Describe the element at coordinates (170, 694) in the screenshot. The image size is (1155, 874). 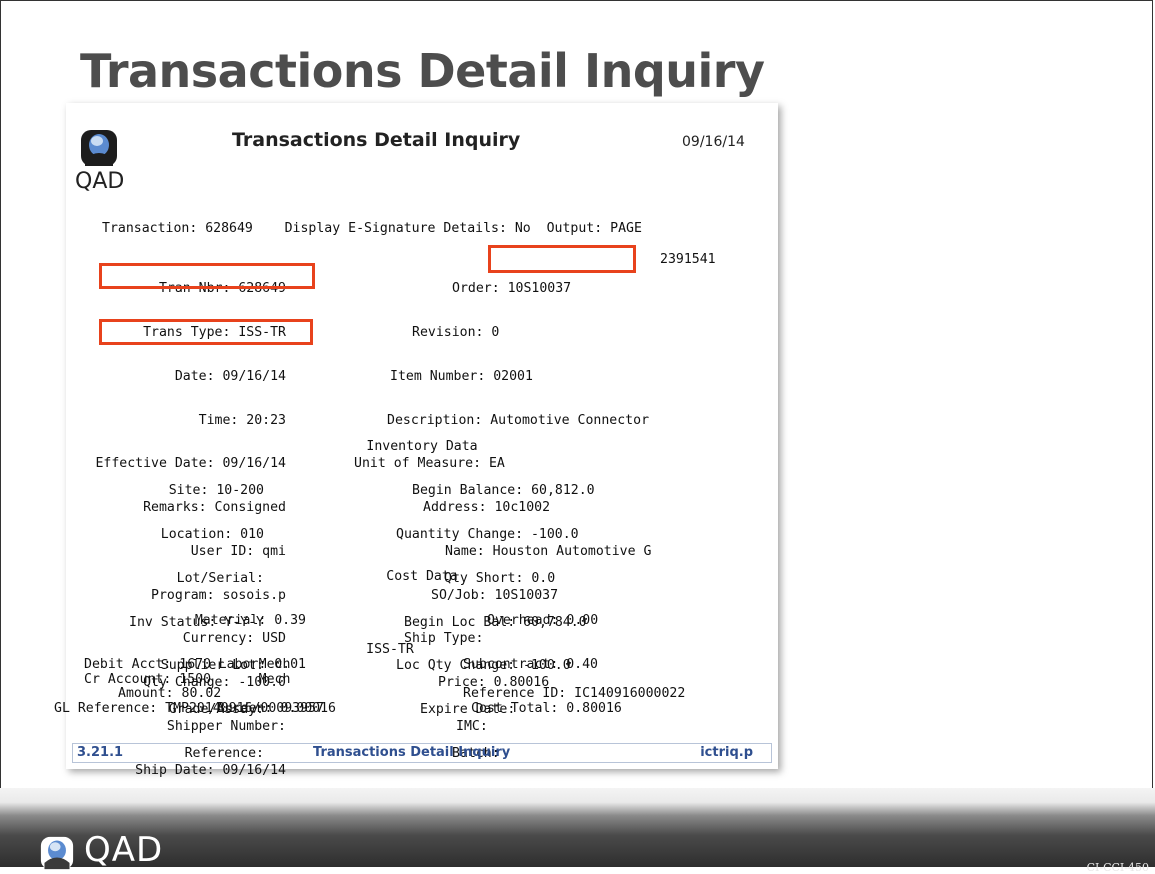
I see `gl-amount: Amount: 80.02` at that location.